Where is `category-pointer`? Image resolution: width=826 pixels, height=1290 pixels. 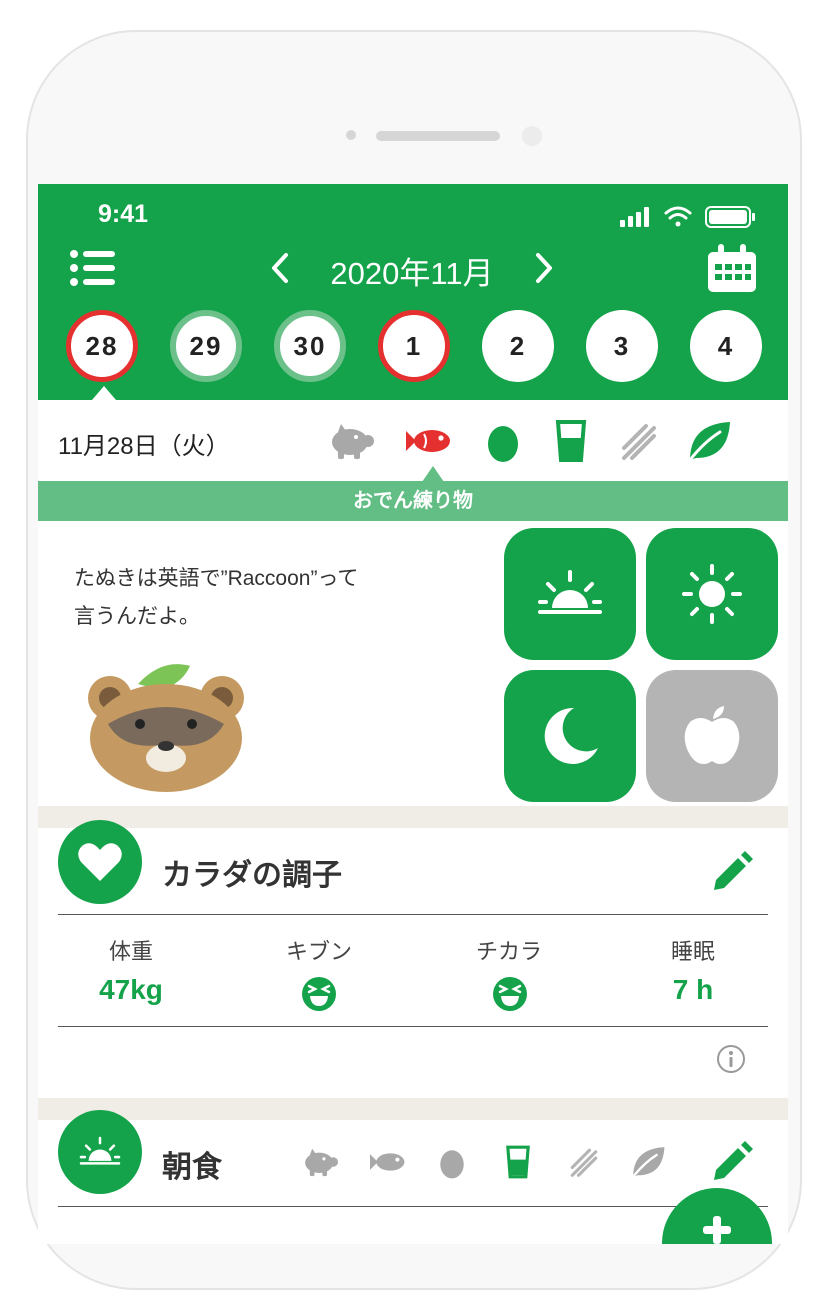
category-pointer is located at coordinates (433, 474).